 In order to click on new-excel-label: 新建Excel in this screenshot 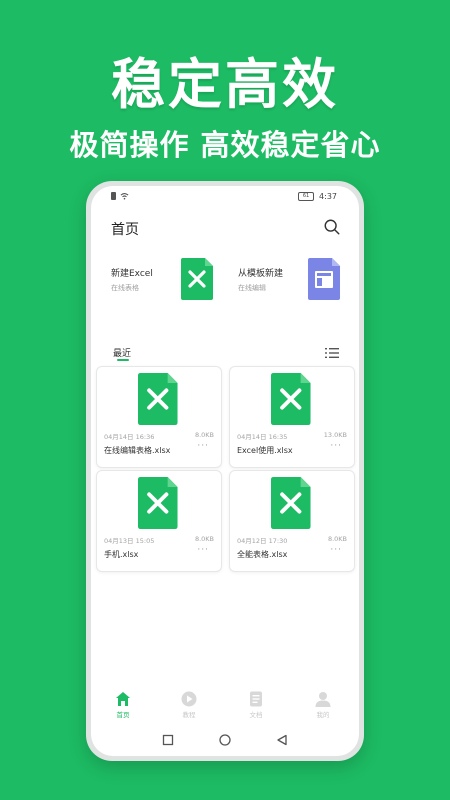, I will do `click(132, 274)`.